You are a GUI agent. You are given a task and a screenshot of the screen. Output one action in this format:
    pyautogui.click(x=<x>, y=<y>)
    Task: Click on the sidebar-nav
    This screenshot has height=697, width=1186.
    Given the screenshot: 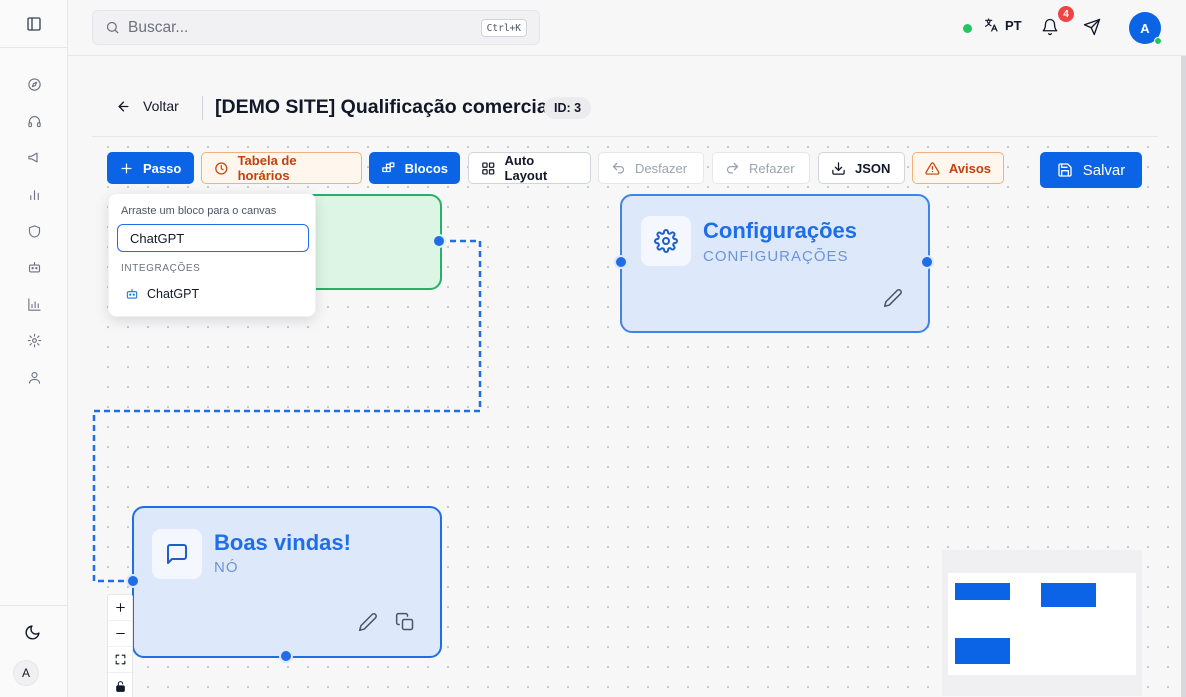 What is the action you would take?
    pyautogui.click(x=33, y=222)
    